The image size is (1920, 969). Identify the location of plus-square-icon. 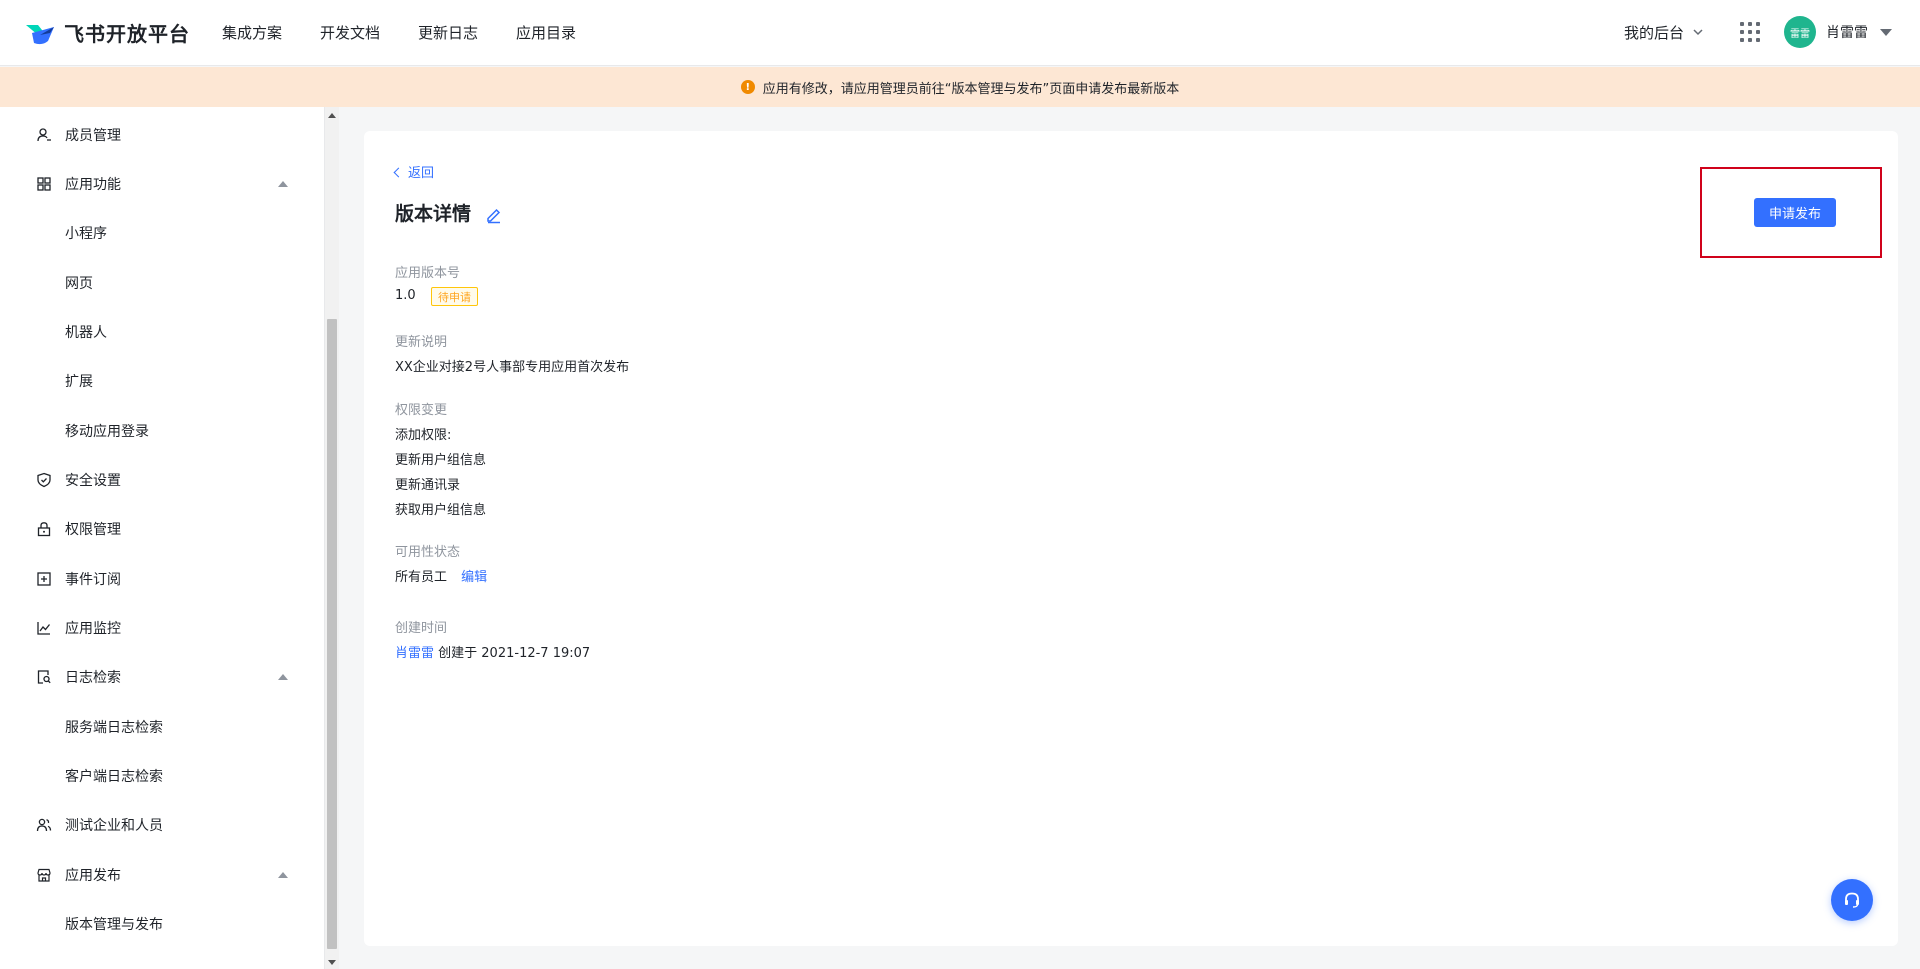
(44, 579).